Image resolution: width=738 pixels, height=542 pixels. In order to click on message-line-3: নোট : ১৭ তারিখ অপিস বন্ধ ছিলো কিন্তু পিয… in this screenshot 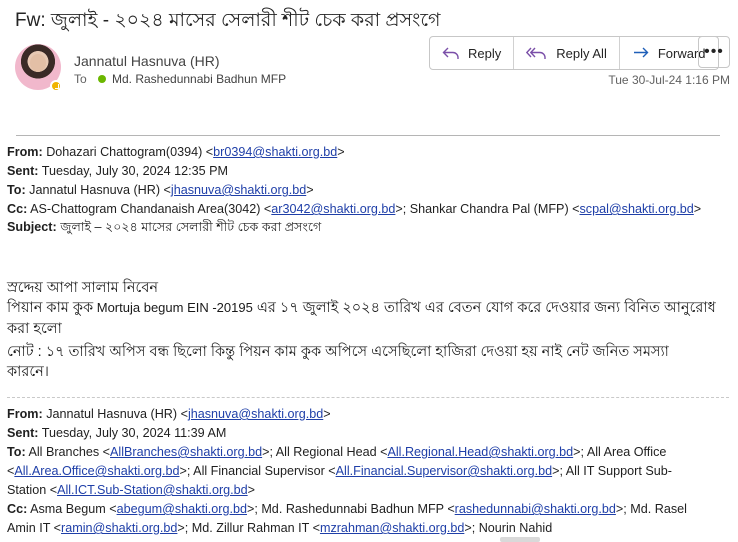, I will do `click(338, 352)`.